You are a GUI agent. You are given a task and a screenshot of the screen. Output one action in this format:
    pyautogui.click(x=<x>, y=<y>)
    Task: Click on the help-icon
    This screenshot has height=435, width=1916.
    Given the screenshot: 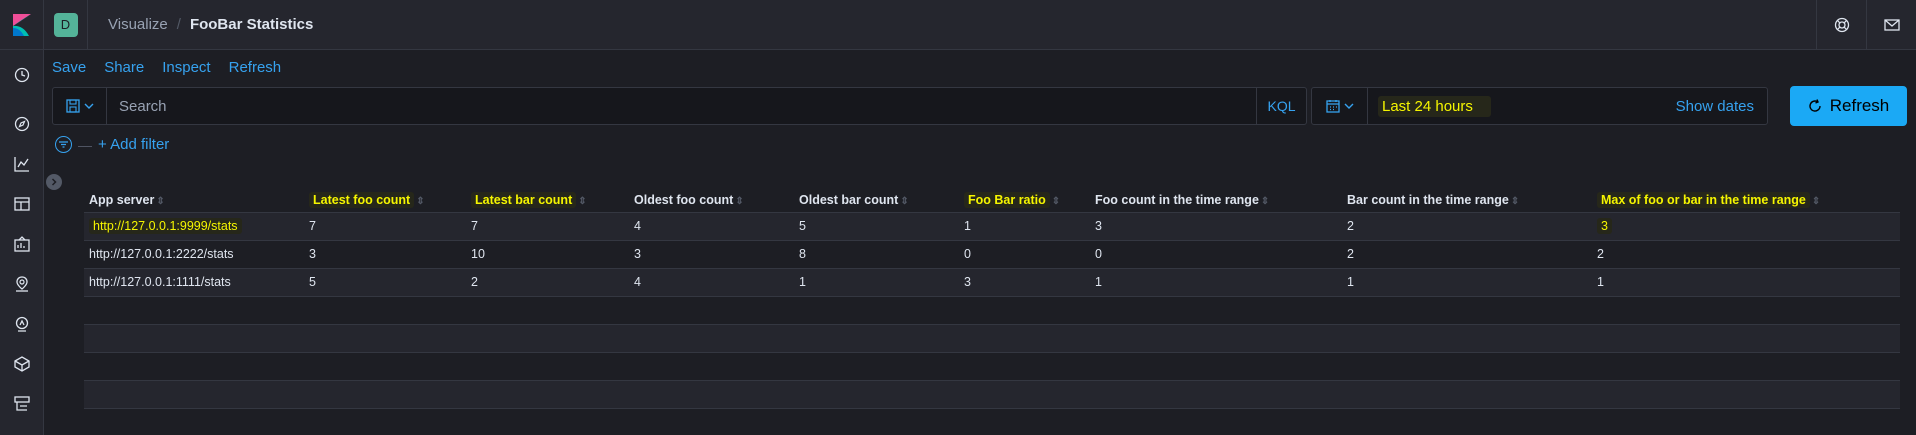 What is the action you would take?
    pyautogui.click(x=1841, y=25)
    